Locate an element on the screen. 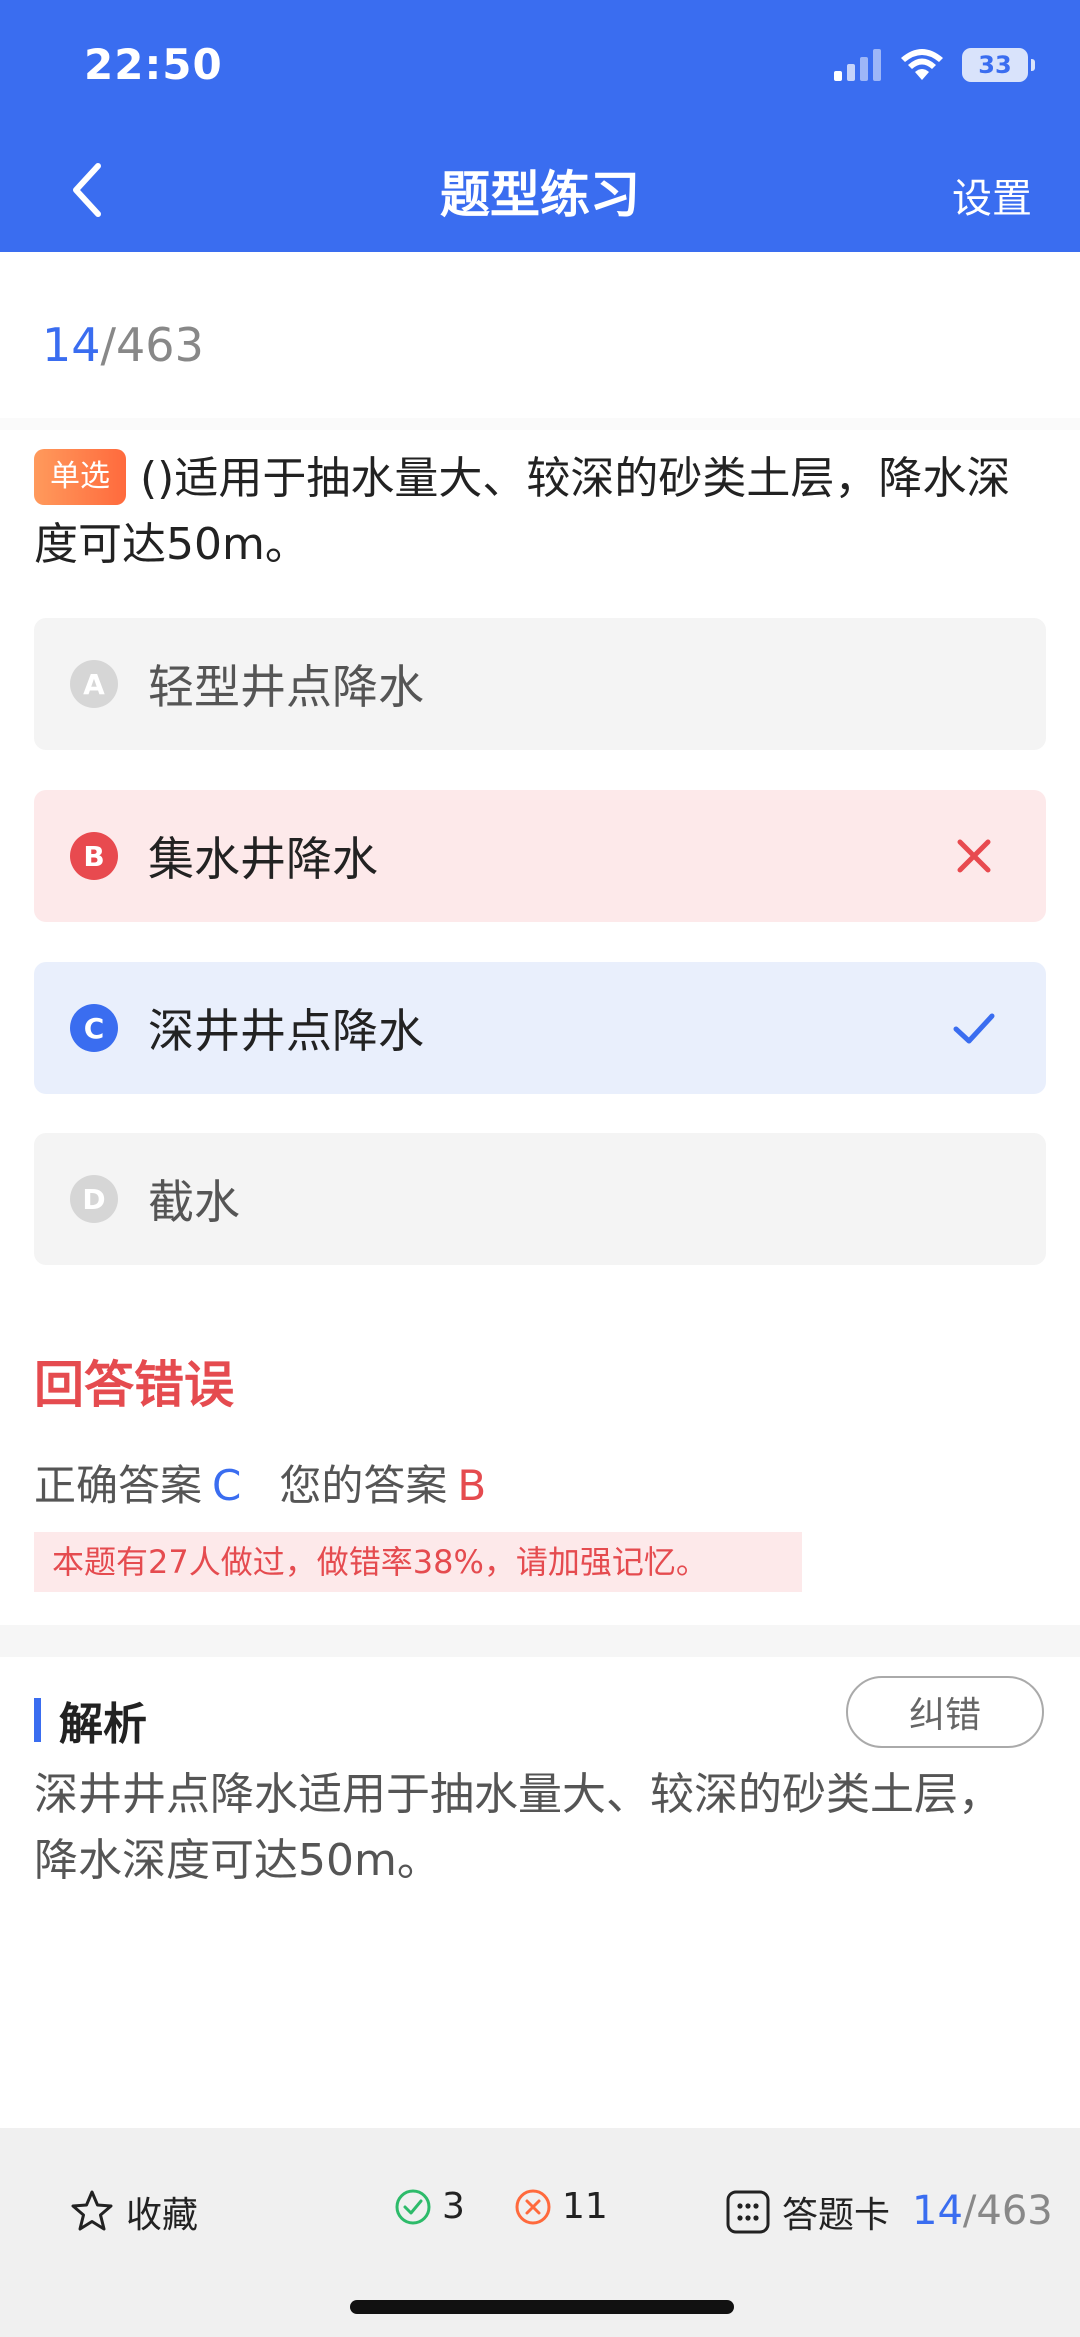 This screenshot has height=2337, width=1080. answer-card-button: 答题卡 is located at coordinates (807, 2212).